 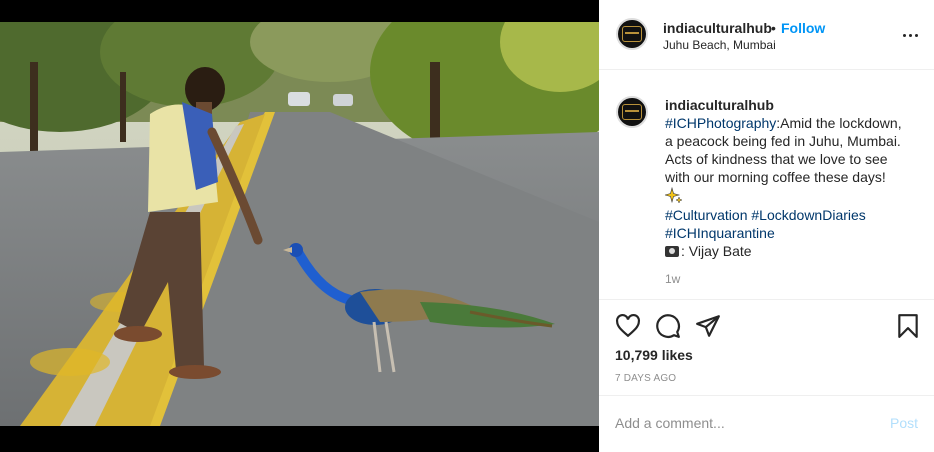 I want to click on caption-username: indiaculturalhub, so click(x=791, y=105).